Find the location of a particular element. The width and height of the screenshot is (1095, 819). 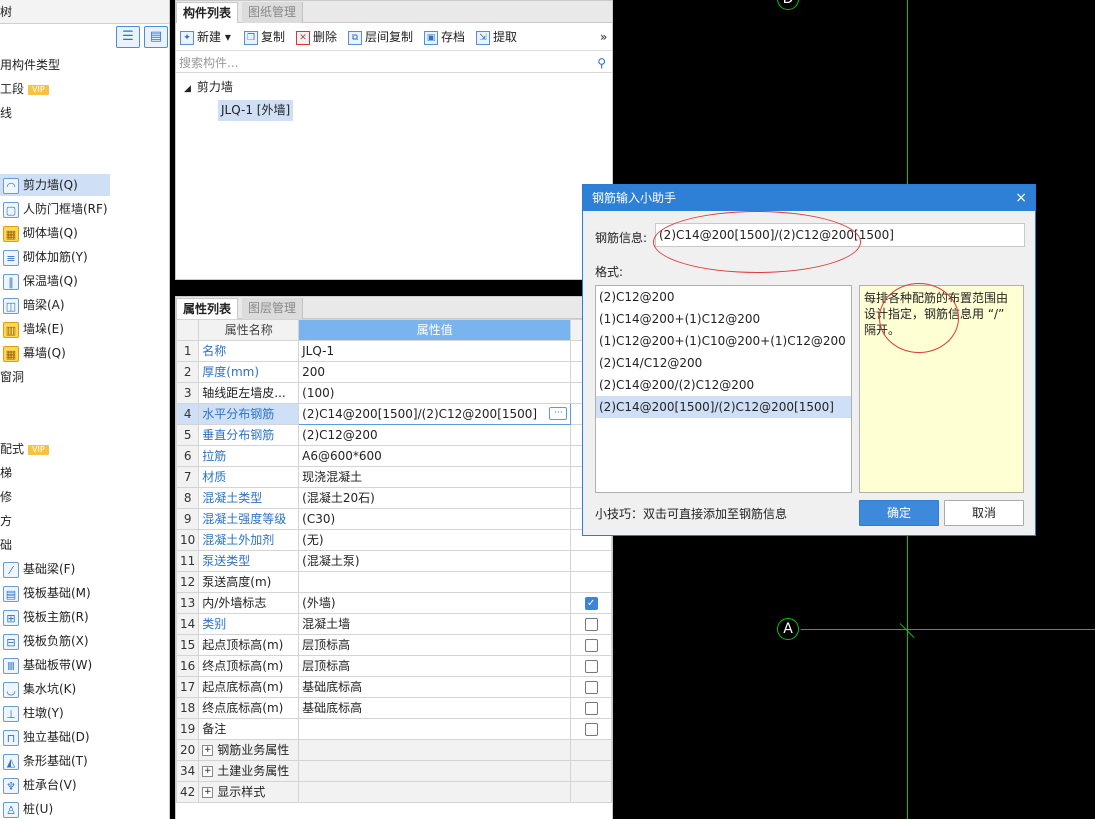

tree-item-6: ≡ 砌体加筋(Y) is located at coordinates (55, 257).